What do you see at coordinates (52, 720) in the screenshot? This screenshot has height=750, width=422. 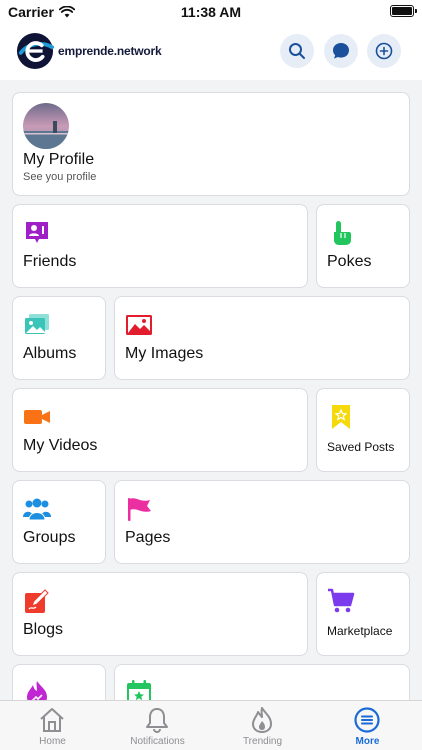 I see `home-icon` at bounding box center [52, 720].